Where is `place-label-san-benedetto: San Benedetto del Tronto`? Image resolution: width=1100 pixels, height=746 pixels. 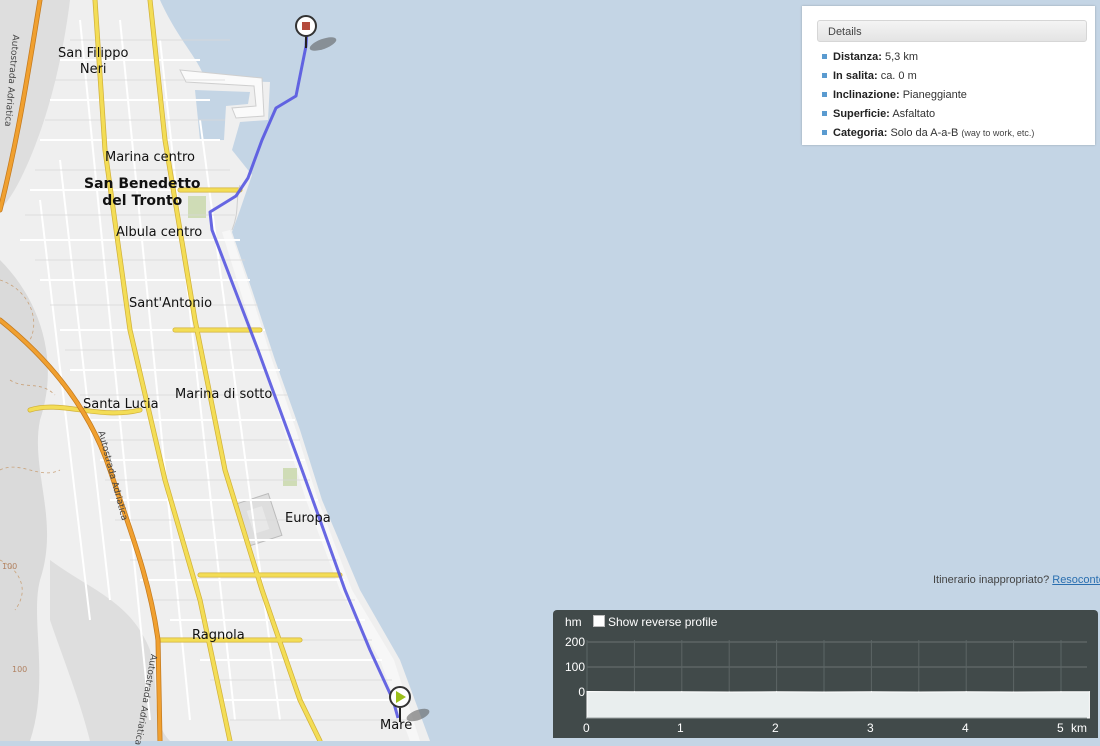 place-label-san-benedetto: San Benedetto del Tronto is located at coordinates (142, 192).